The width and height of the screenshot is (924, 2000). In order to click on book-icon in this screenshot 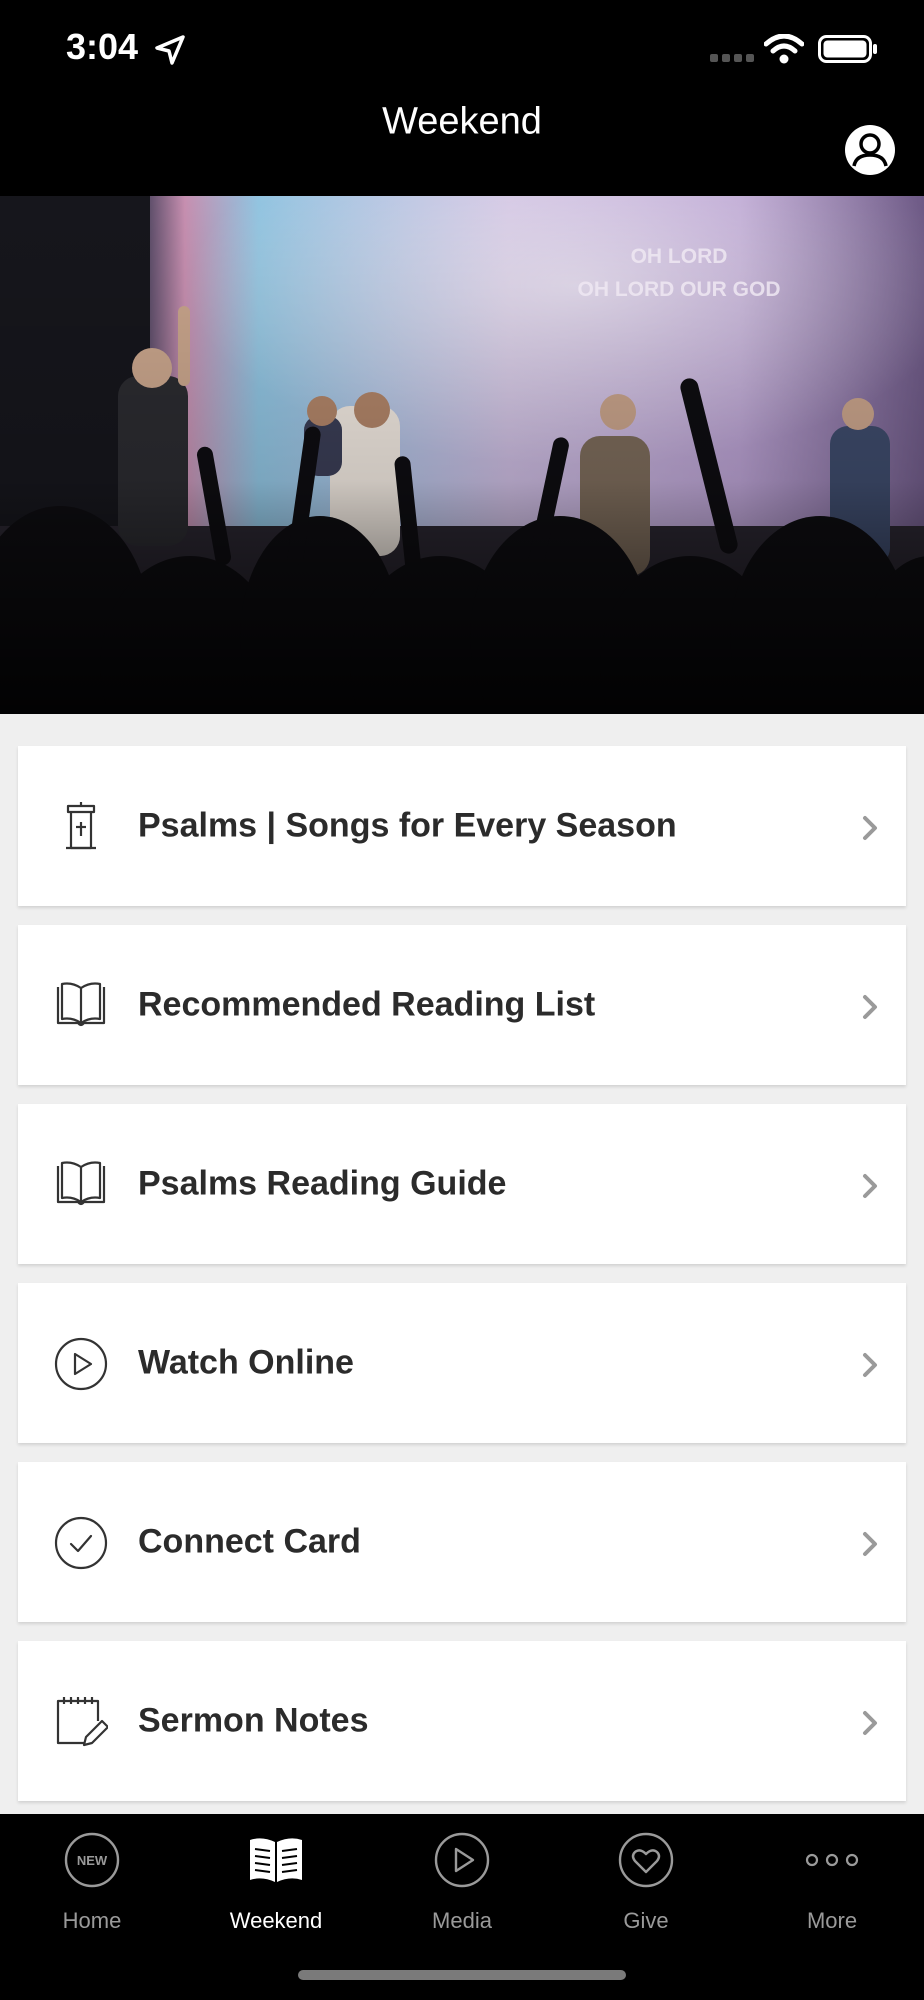, I will do `click(276, 1860)`.